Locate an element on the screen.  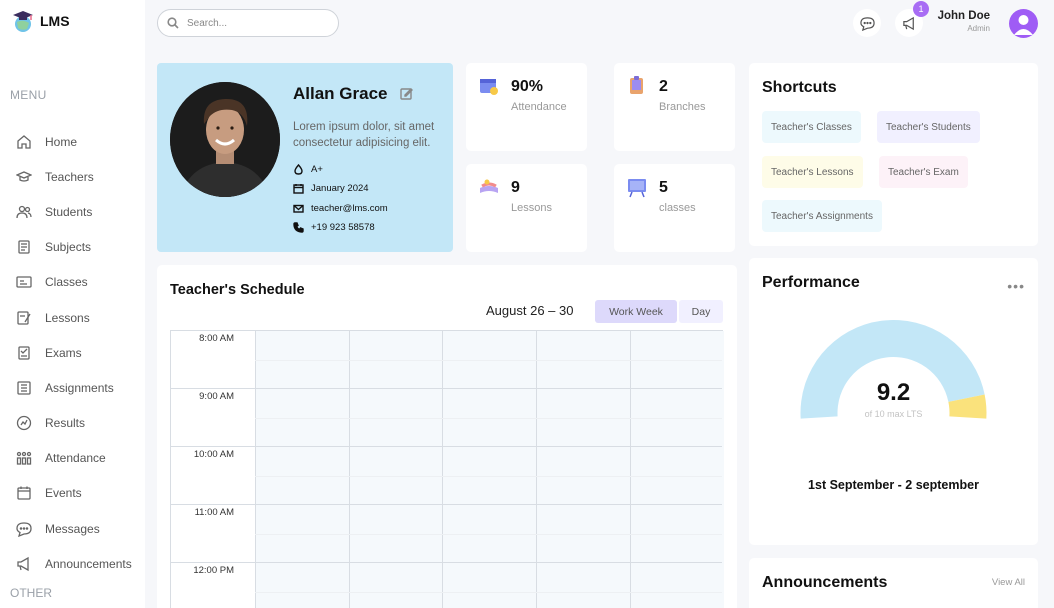
shortcut-teachers-exam: Teacher's Exam is located at coordinates (923, 172).